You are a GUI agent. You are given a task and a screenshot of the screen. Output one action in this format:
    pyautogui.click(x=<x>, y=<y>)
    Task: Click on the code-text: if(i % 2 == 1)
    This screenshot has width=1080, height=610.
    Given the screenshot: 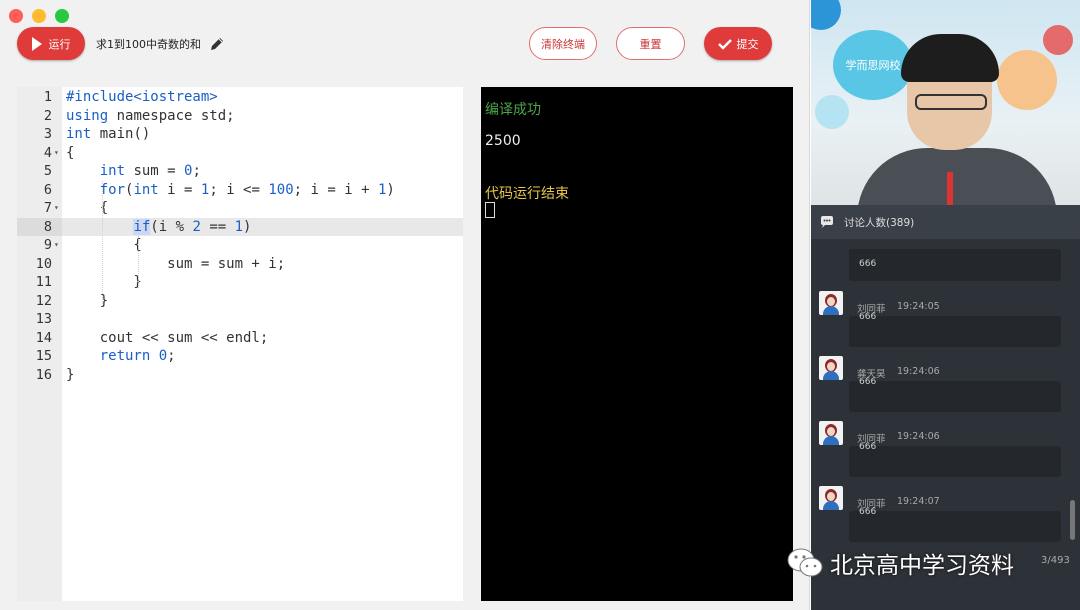 What is the action you would take?
    pyautogui.click(x=192, y=226)
    